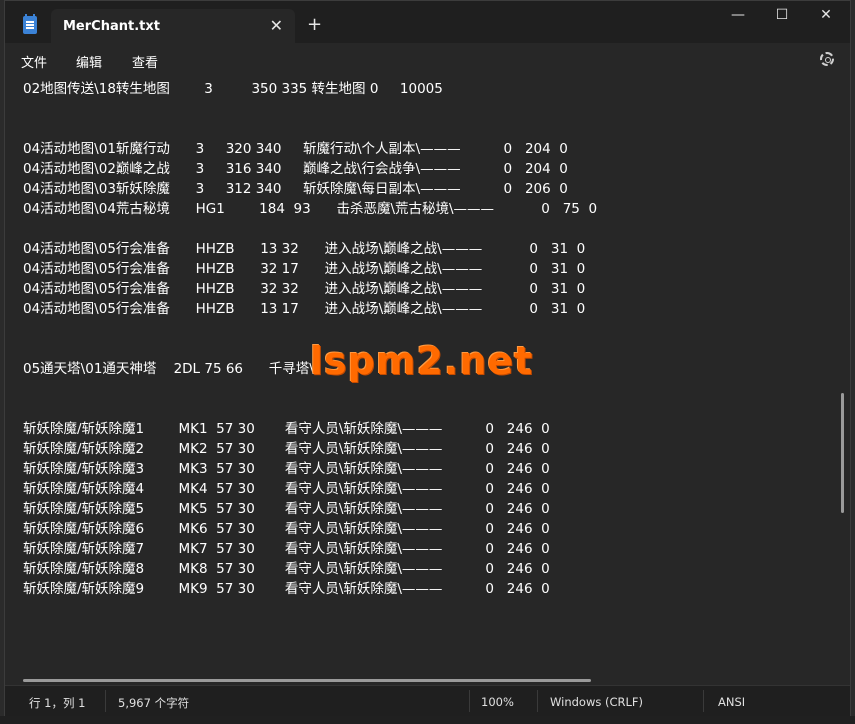 Image resolution: width=855 pixels, height=724 pixels. I want to click on title-bar: MerChant.txt ✕ + — ☐ ✕, so click(427, 22).